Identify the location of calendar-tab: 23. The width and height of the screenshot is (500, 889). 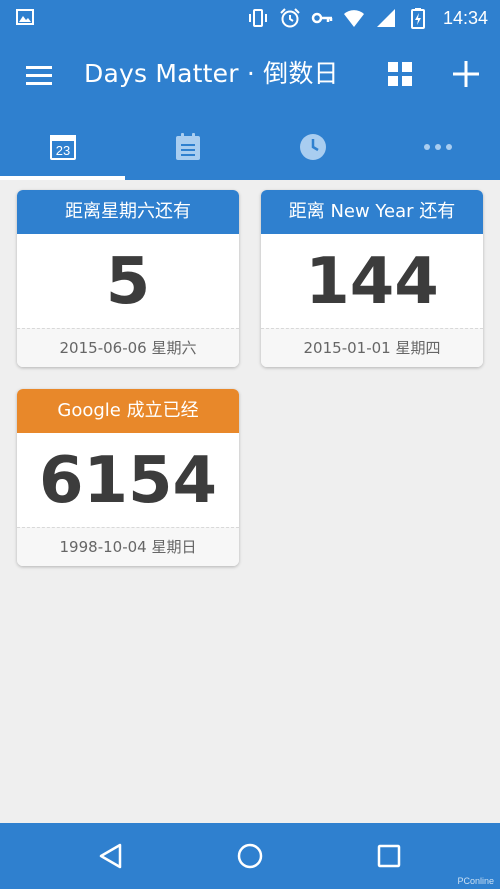
(62, 147).